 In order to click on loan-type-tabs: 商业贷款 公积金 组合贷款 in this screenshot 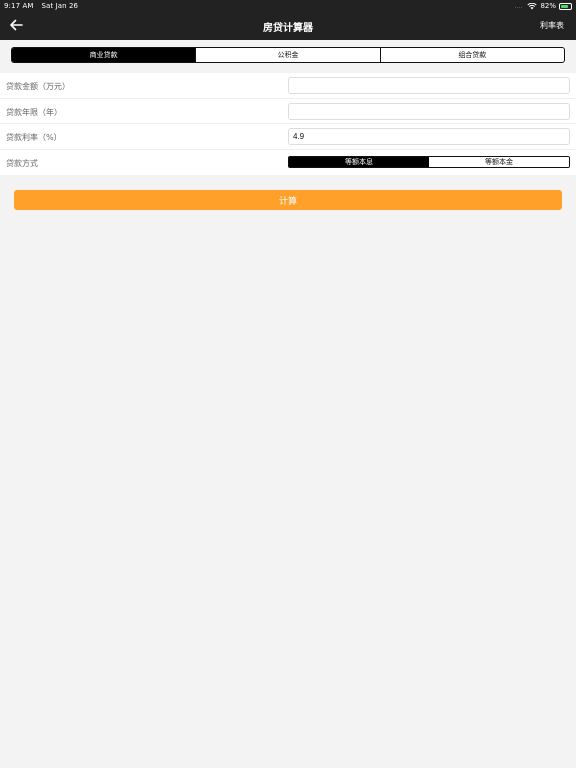, I will do `click(288, 55)`.